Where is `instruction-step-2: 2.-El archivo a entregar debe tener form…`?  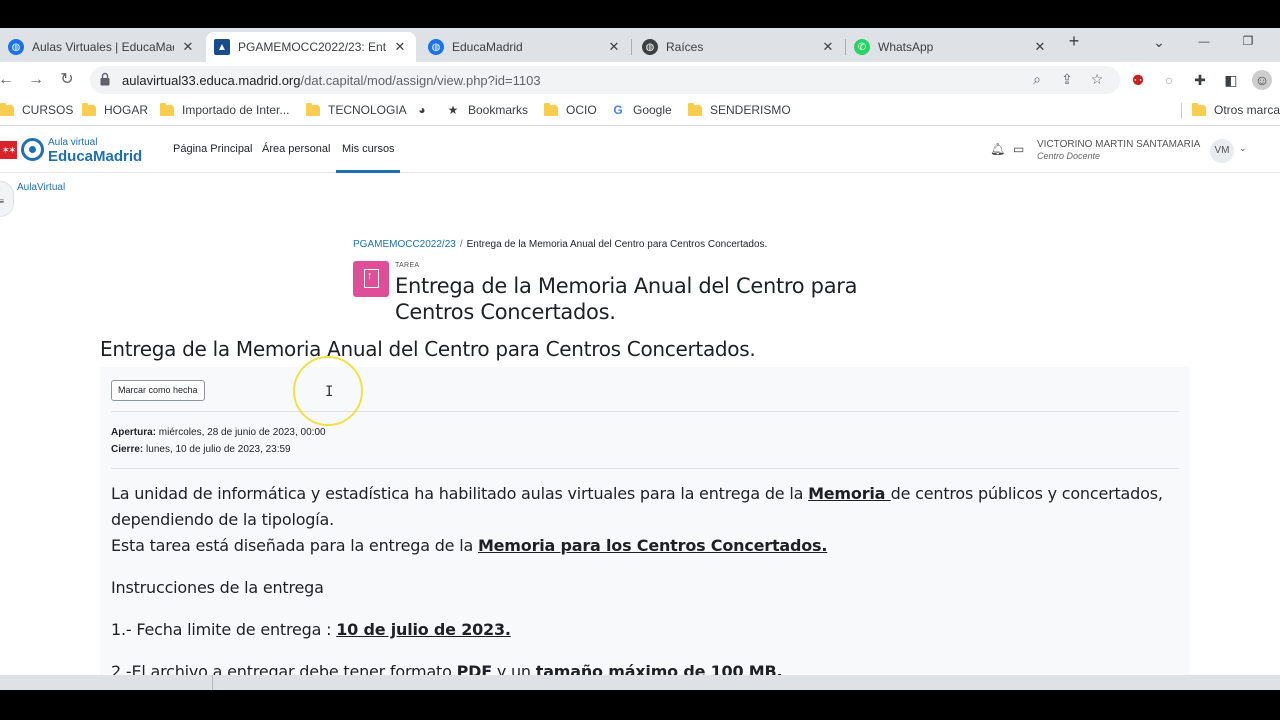
instruction-step-2: 2.-El archivo a entregar debe tener form… is located at coordinates (641, 667).